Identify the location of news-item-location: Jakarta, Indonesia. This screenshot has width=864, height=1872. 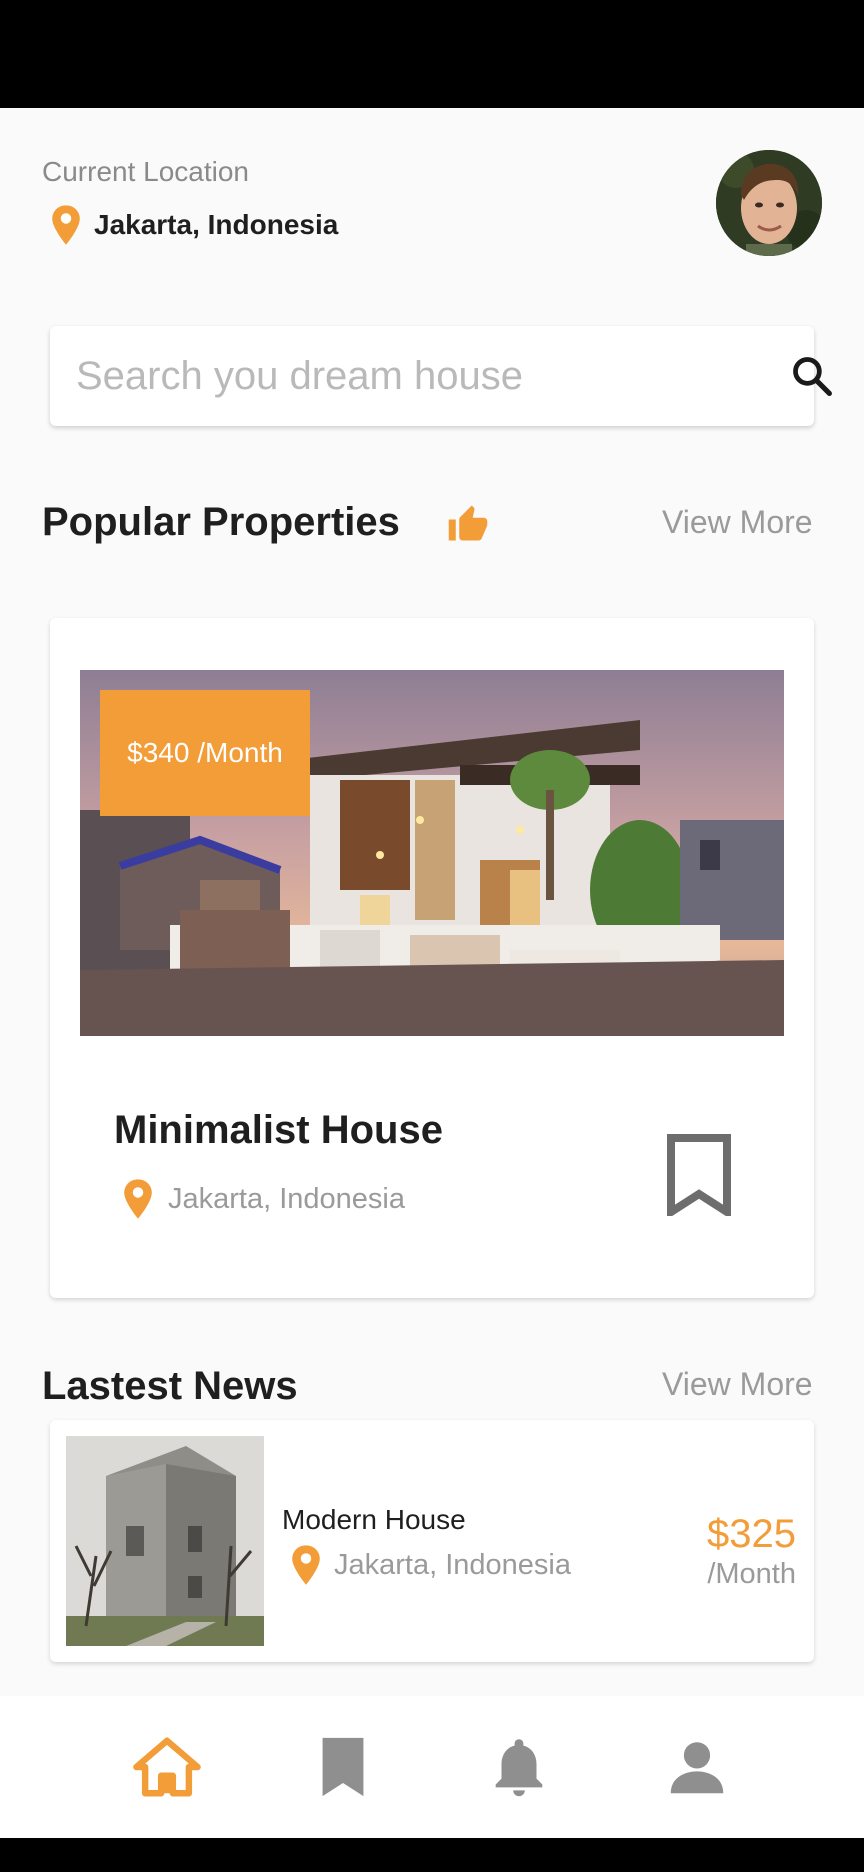
(430, 1565).